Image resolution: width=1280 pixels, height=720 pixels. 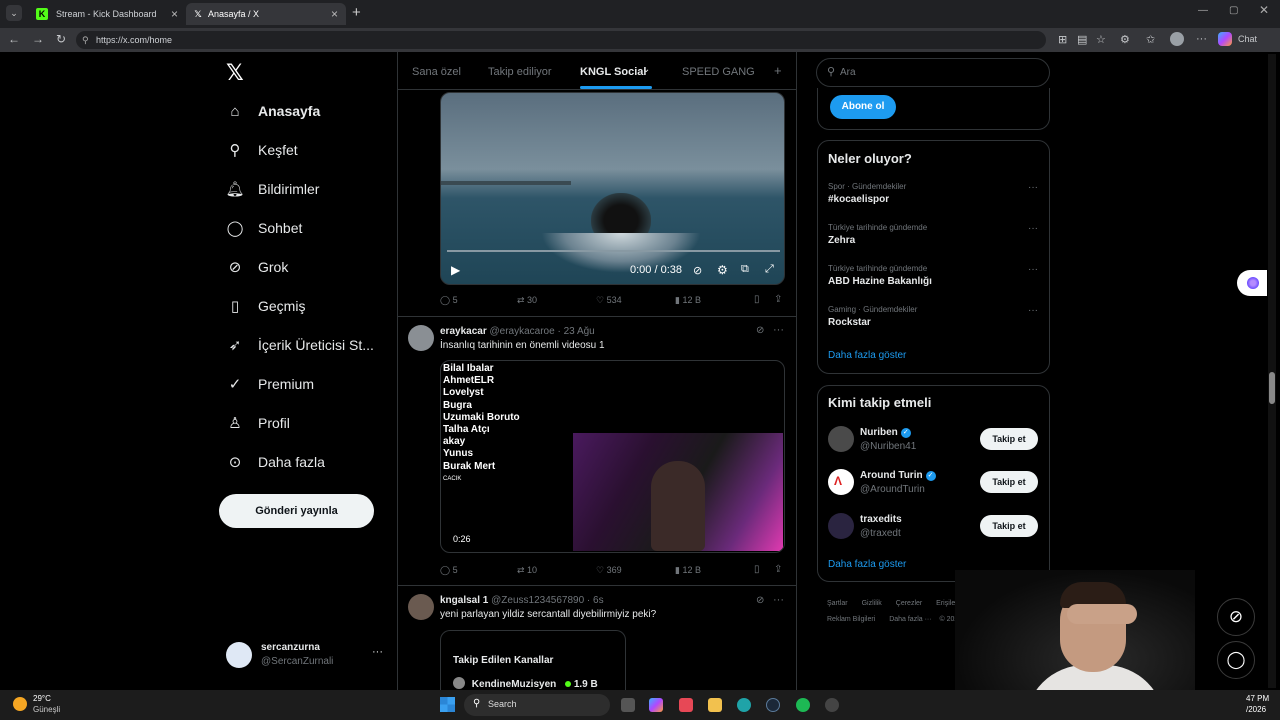 What do you see at coordinates (837, 603) in the screenshot?
I see `footer-link: Şartlar` at bounding box center [837, 603].